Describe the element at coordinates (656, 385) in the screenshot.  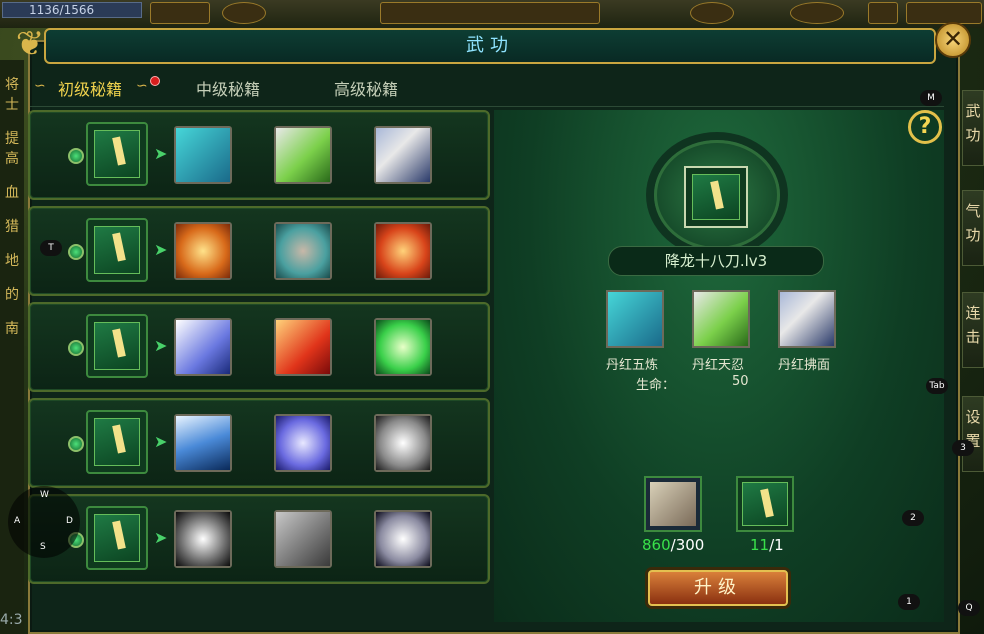
I see `stat-label: 生命：` at that location.